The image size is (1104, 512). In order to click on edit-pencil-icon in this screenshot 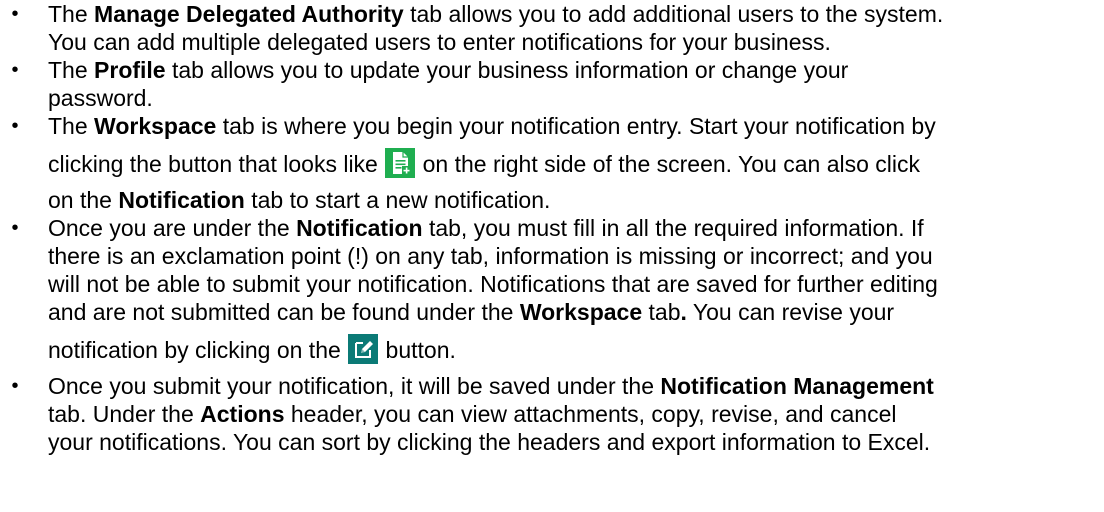, I will do `click(363, 349)`.